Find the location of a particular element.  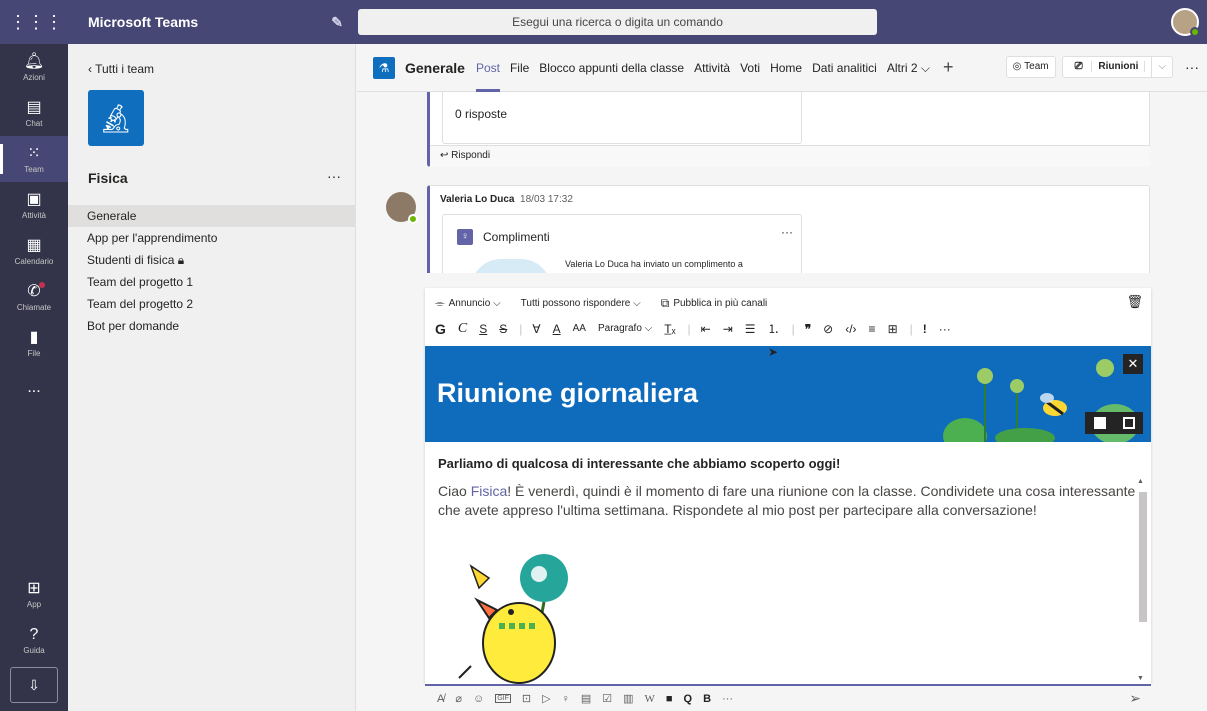

rail-item-teams: ⁙ Team is located at coordinates (34, 159).